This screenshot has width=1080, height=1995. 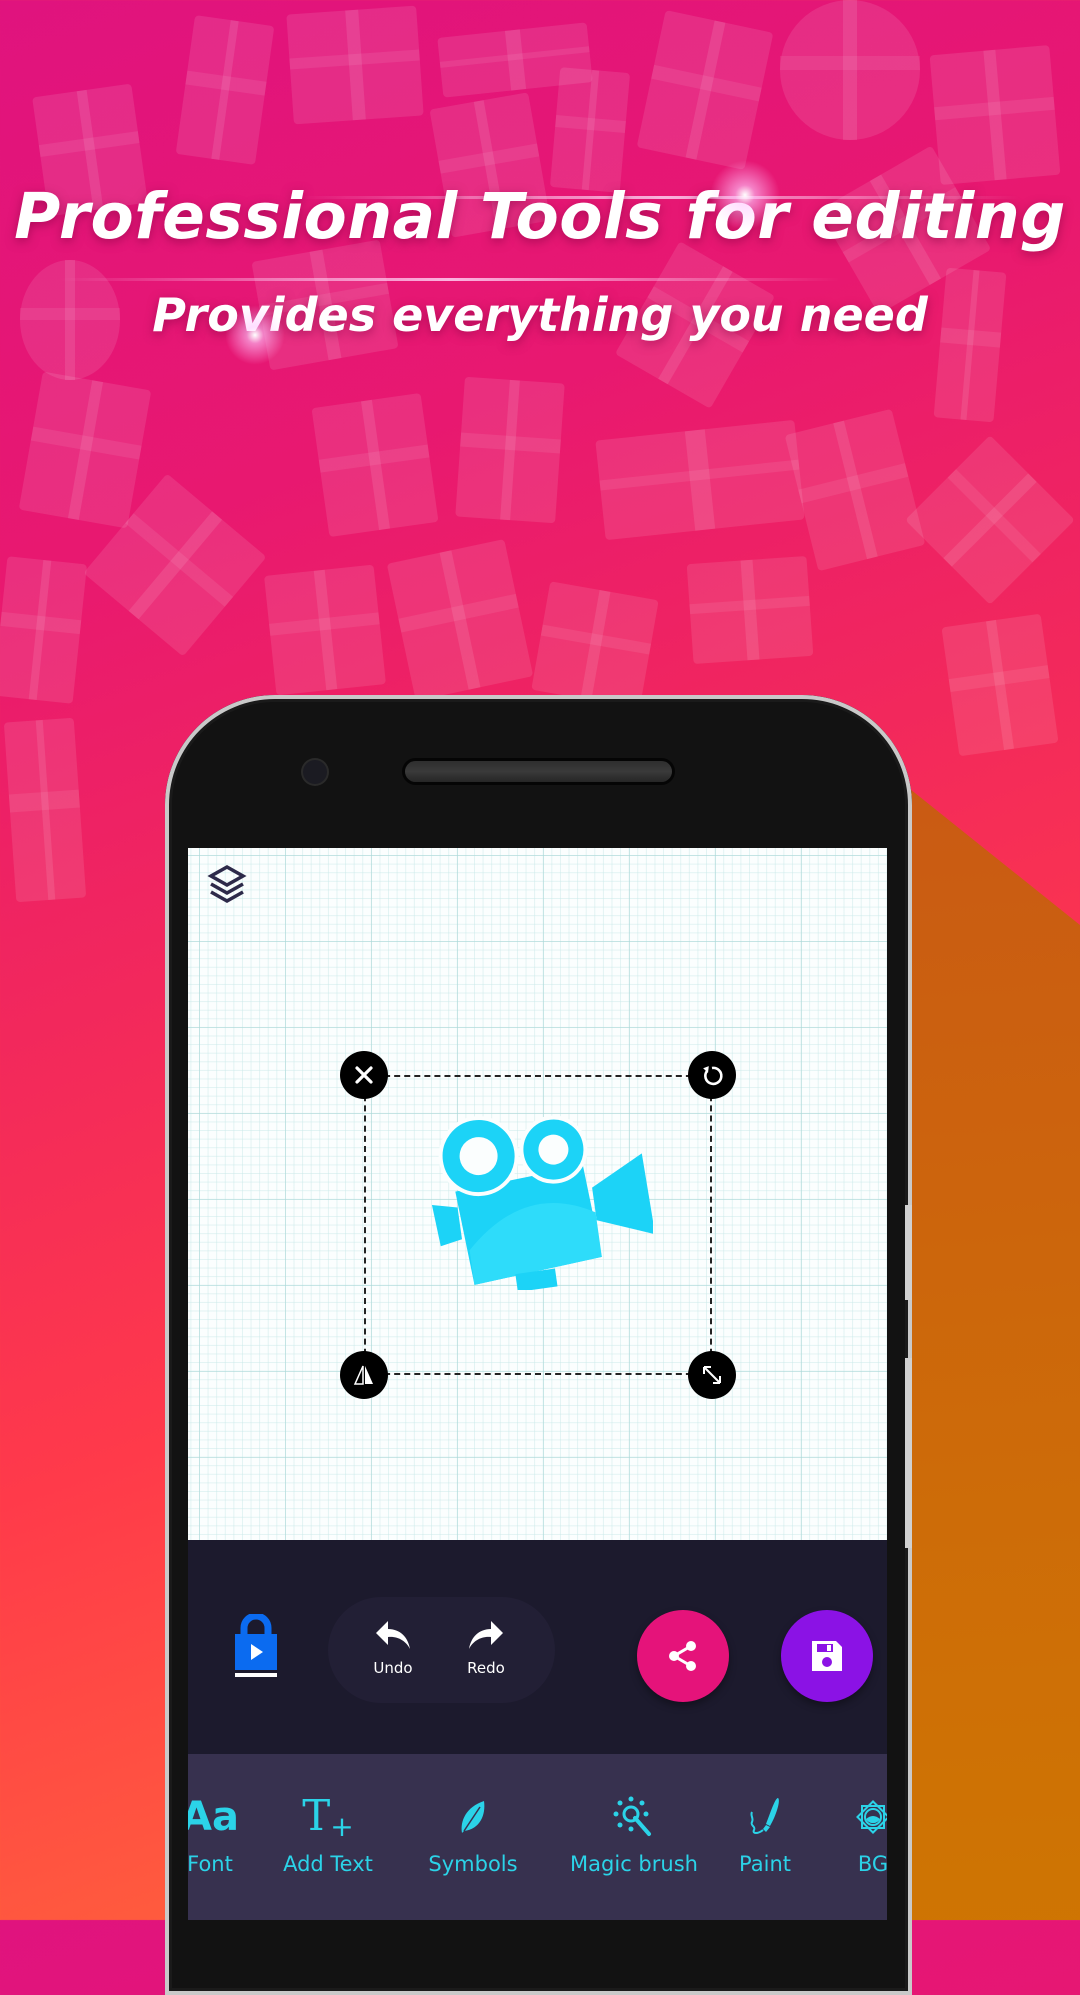 What do you see at coordinates (393, 1651) in the screenshot?
I see `undo-button: Undo` at bounding box center [393, 1651].